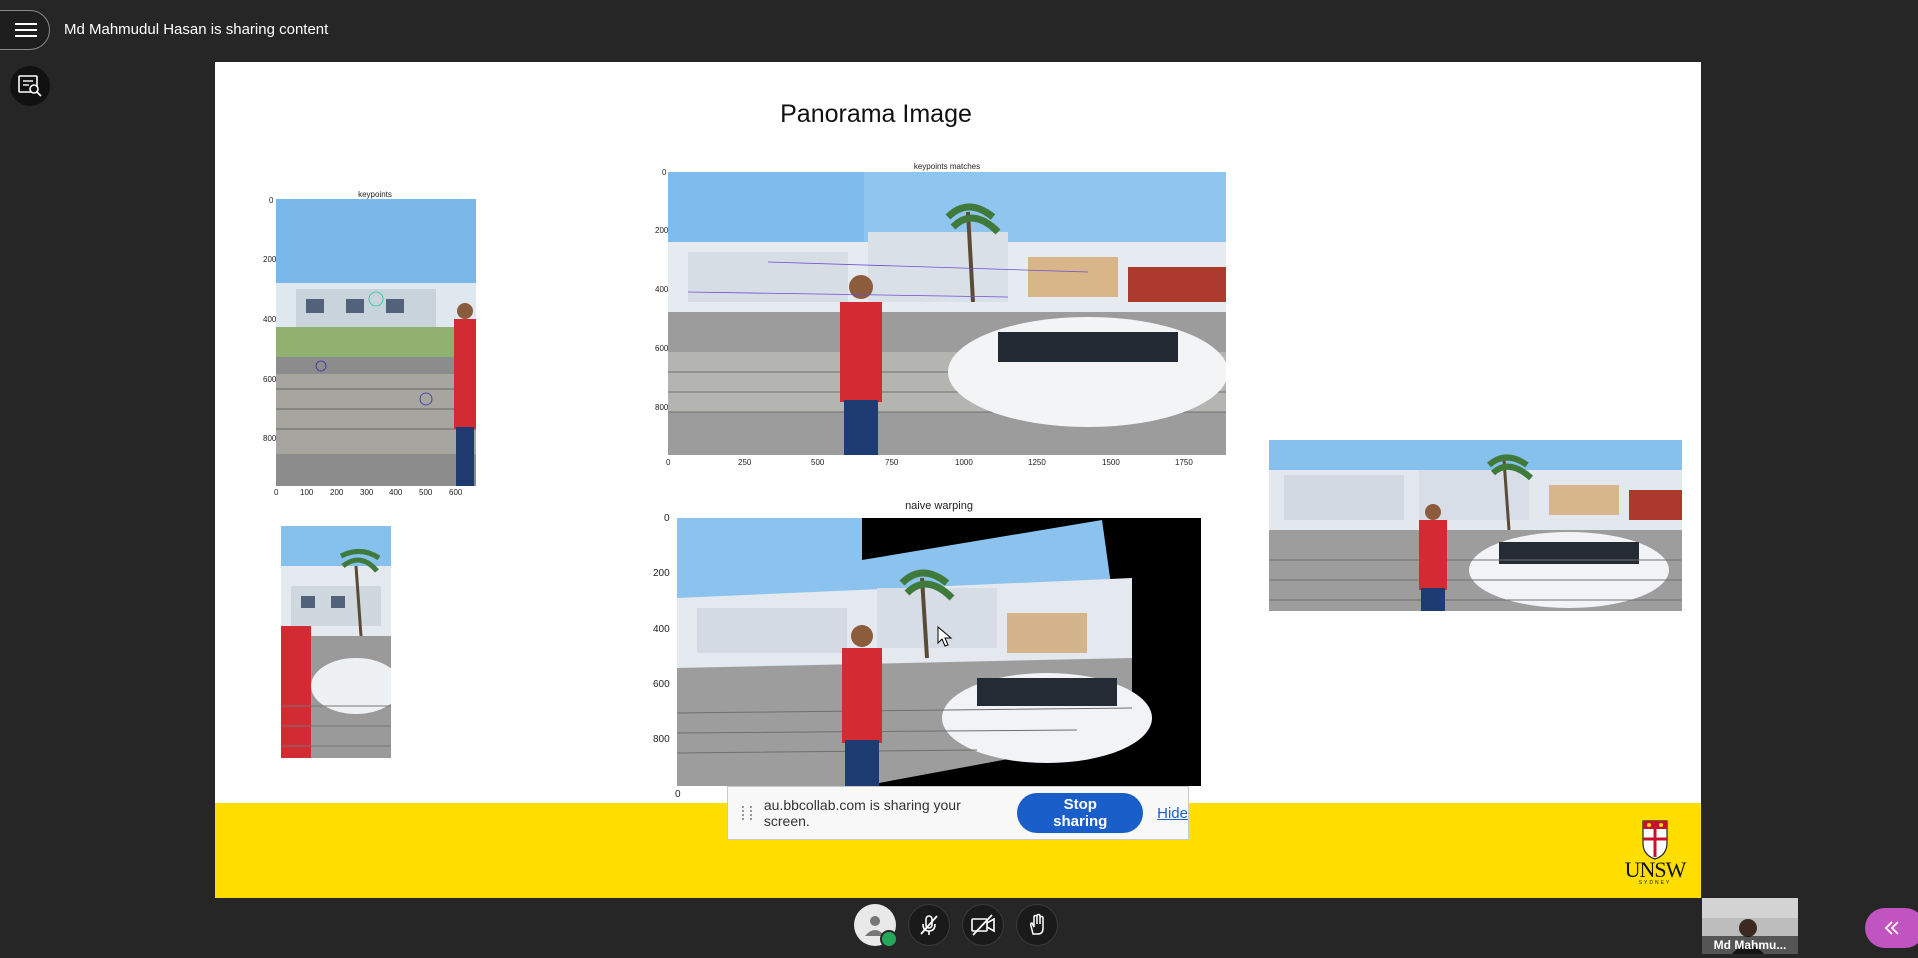 Image resolution: width=1918 pixels, height=958 pixels. Describe the element at coordinates (662, 289) in the screenshot. I see `matches-y-tick: 400` at that location.